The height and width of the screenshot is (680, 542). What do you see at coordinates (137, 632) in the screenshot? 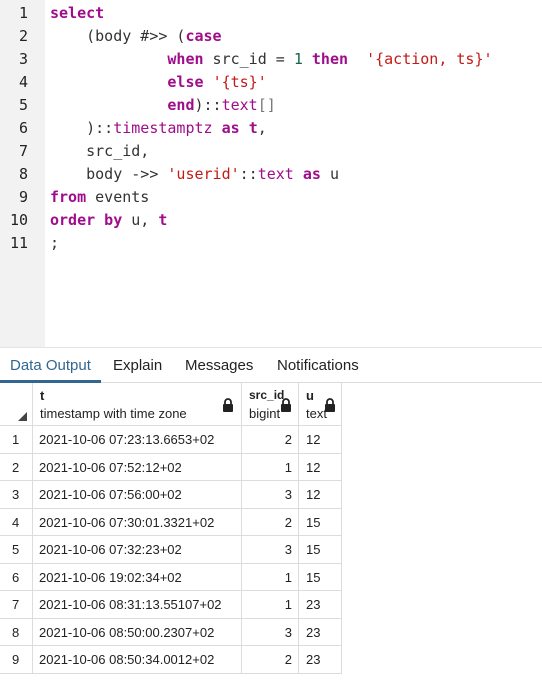
I see `cell-t: 2021-10-06 08:50:00.2307+02` at bounding box center [137, 632].